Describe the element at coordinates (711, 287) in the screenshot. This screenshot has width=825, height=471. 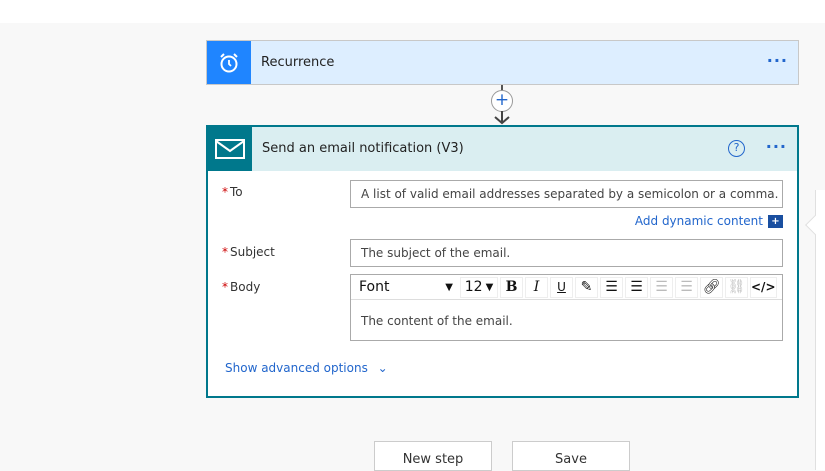
I see `link-icon: 🔗︎` at that location.